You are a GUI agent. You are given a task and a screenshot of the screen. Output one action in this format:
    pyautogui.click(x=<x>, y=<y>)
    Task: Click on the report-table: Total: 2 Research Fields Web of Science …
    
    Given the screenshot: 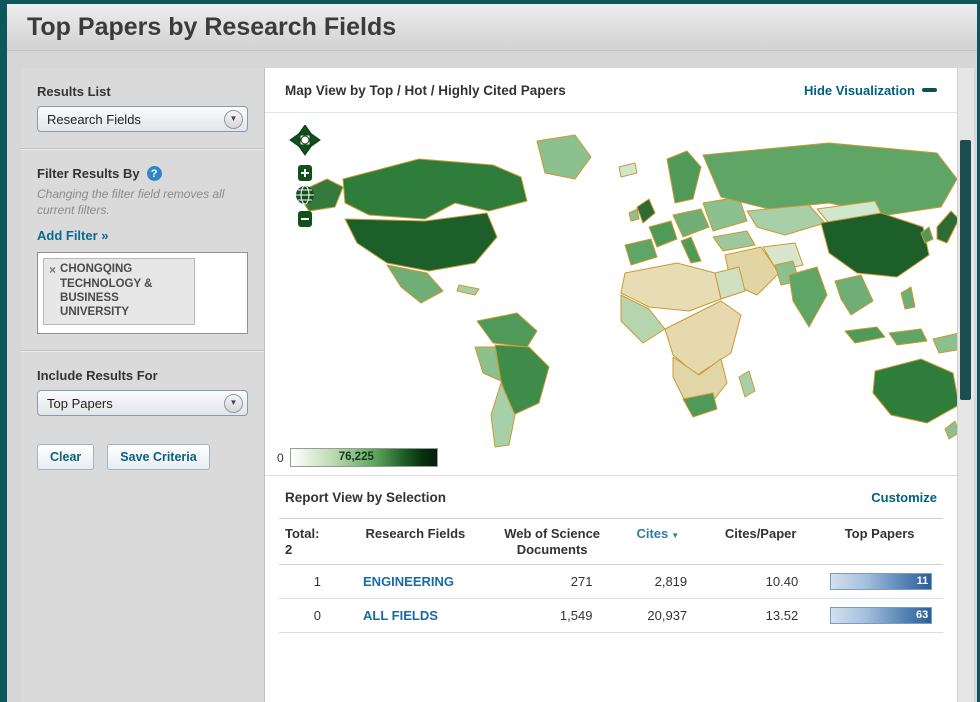 What is the action you would take?
    pyautogui.click(x=611, y=575)
    